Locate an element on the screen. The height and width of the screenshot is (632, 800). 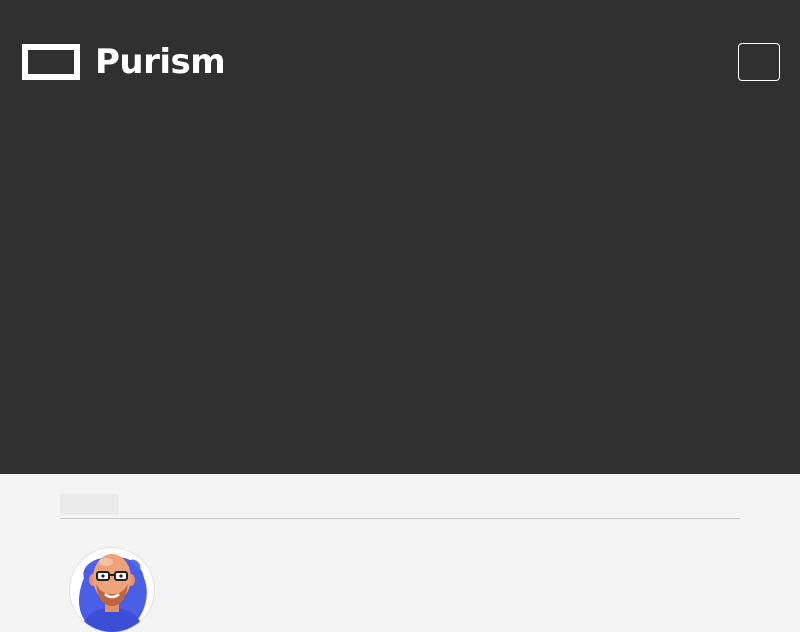
brand-name: Purism is located at coordinates (160, 62).